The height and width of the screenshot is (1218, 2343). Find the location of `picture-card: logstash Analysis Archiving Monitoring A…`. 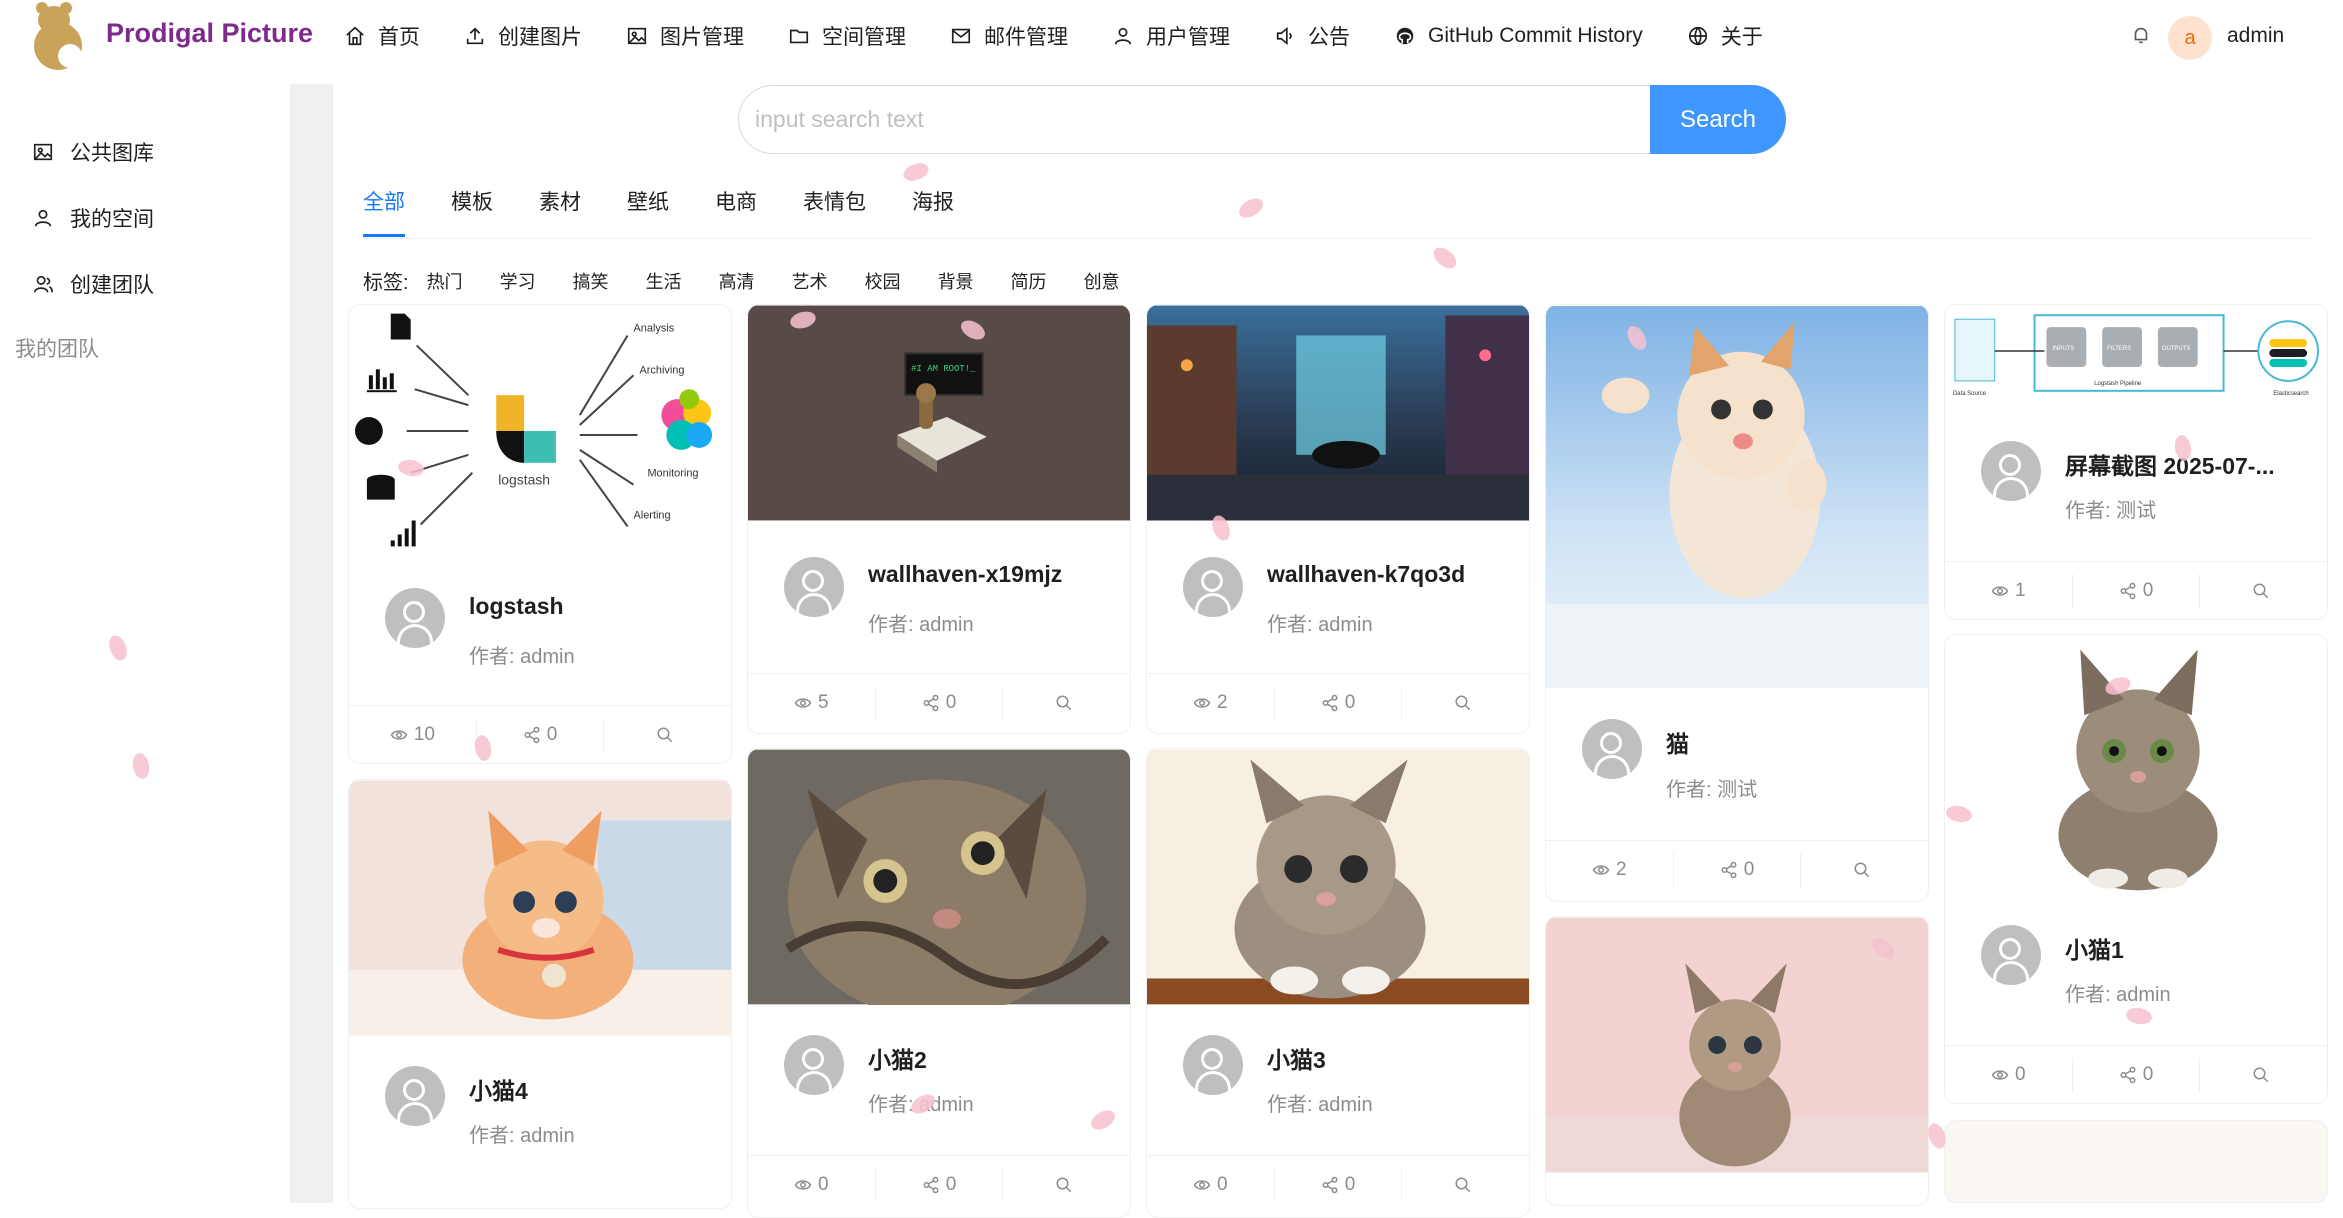

picture-card: logstash Analysis Archiving Monitoring A… is located at coordinates (540, 534).